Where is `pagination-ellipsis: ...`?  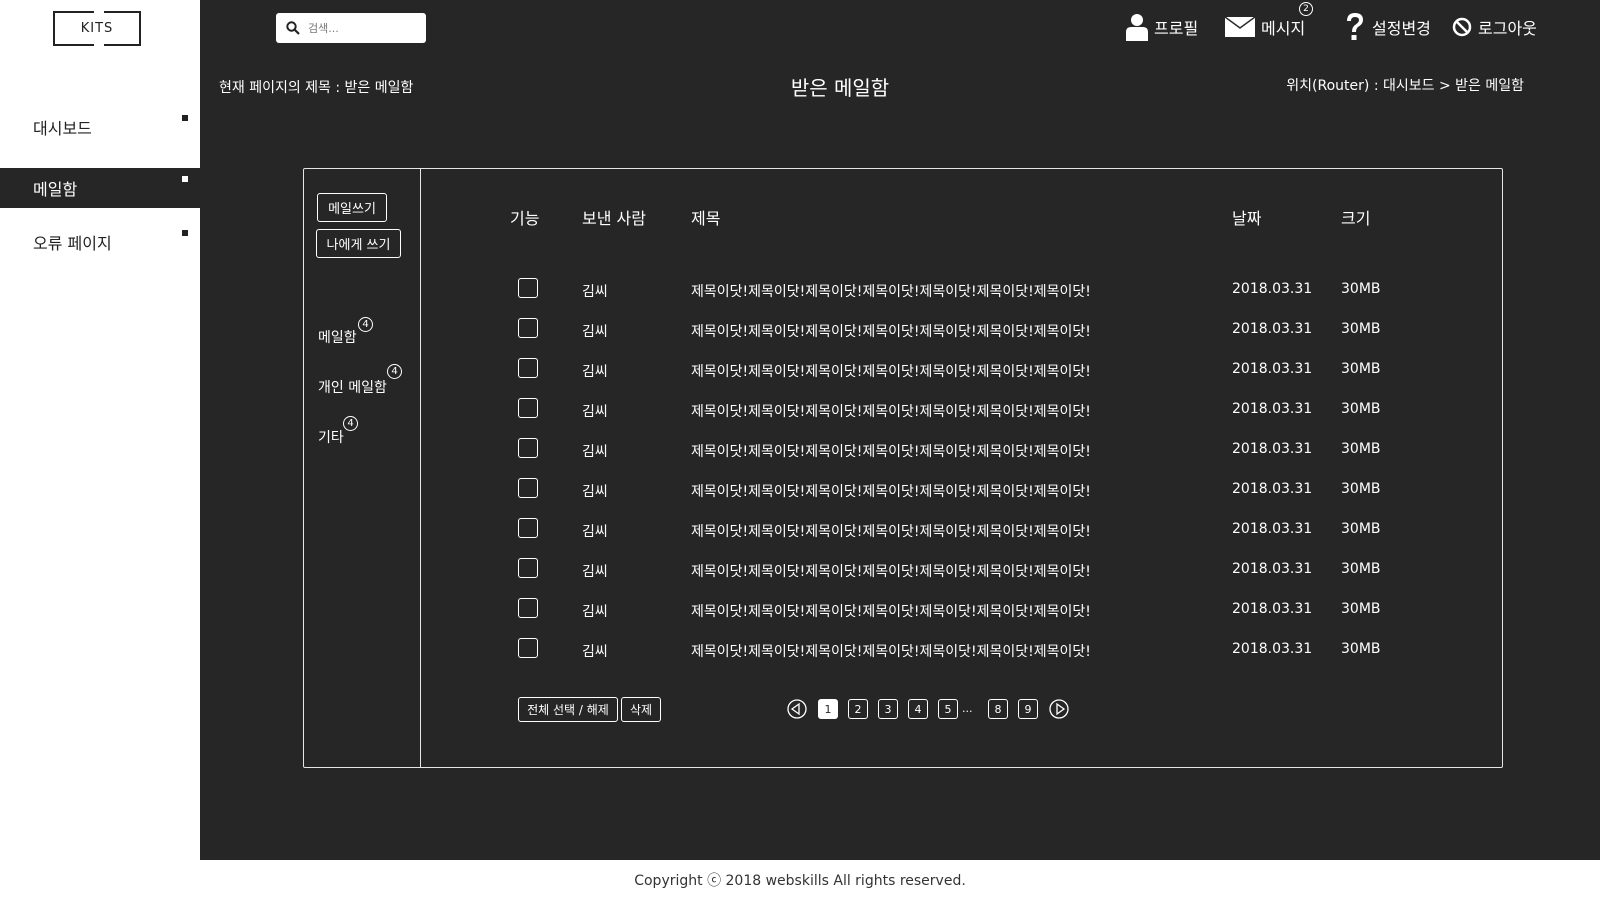 pagination-ellipsis: ... is located at coordinates (967, 708).